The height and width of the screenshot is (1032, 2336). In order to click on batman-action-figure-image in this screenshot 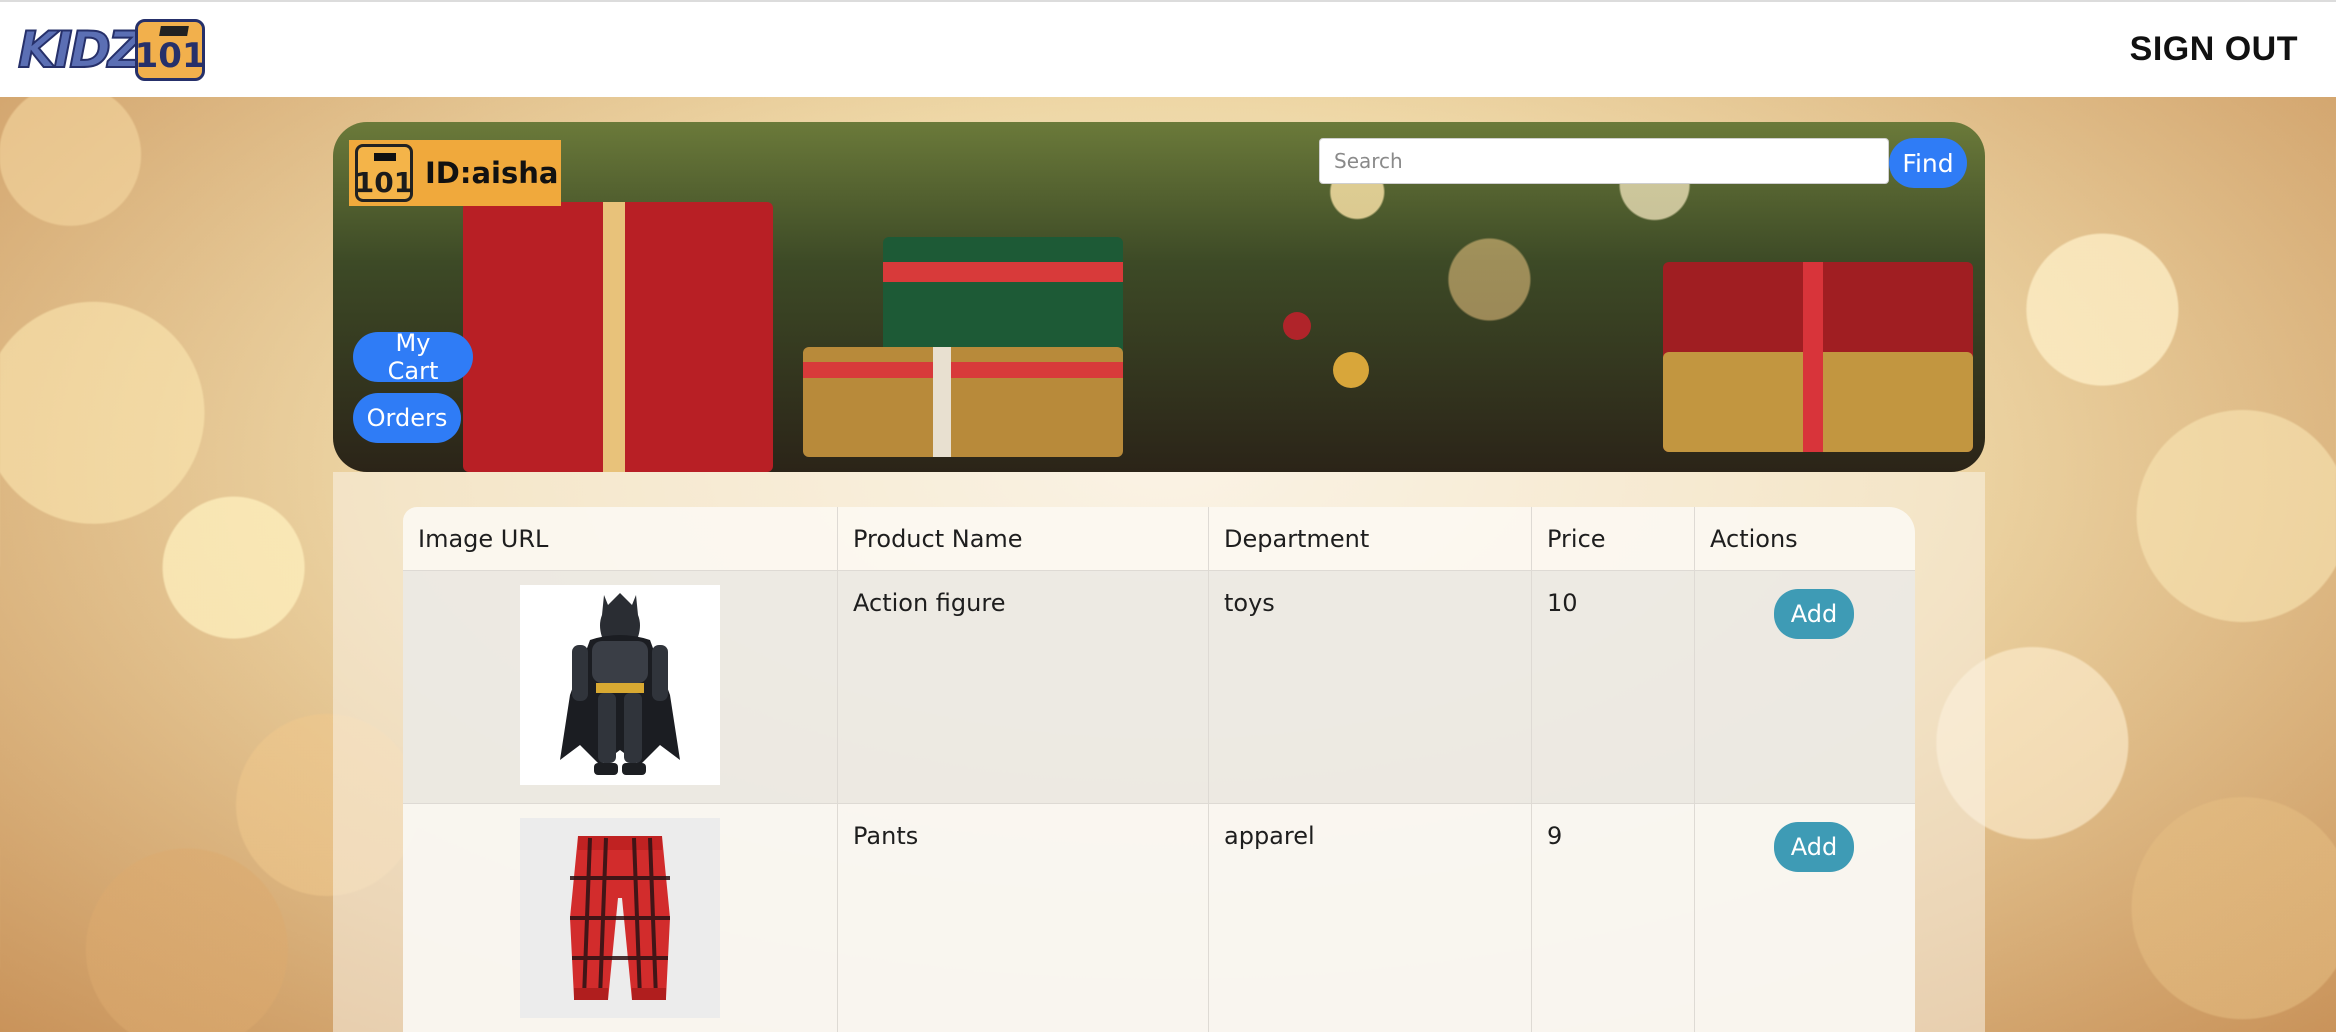, I will do `click(620, 685)`.